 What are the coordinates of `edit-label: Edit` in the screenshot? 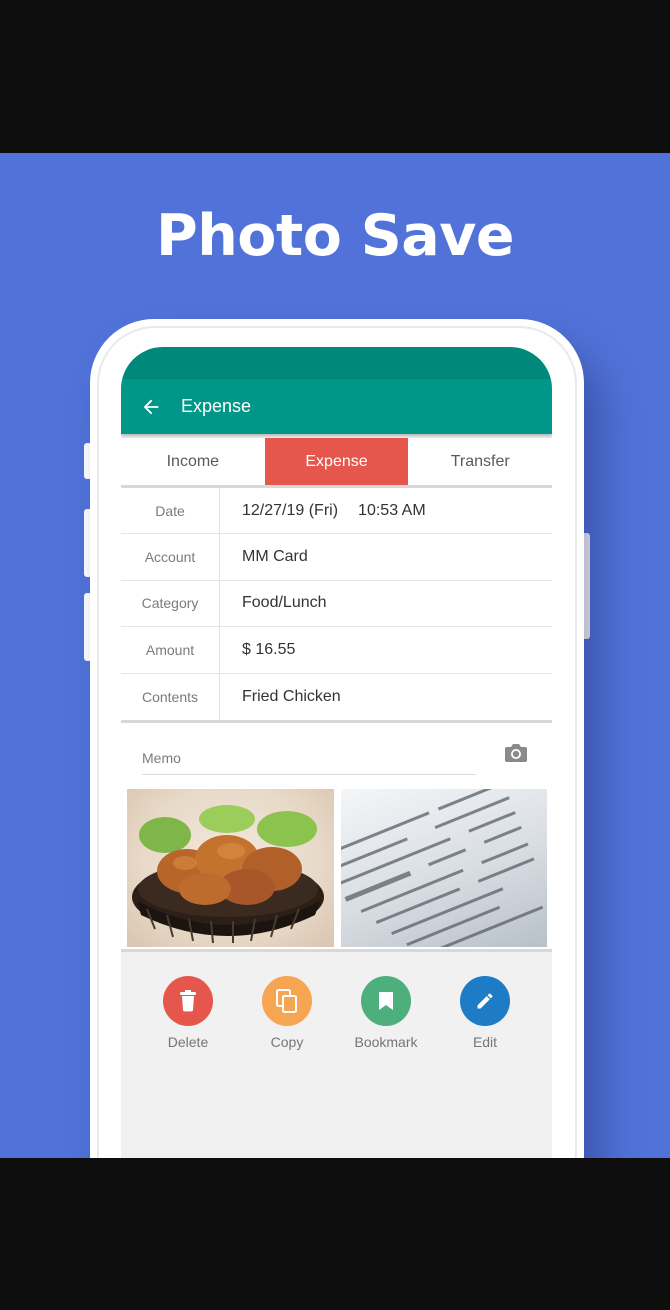 It's located at (485, 1041).